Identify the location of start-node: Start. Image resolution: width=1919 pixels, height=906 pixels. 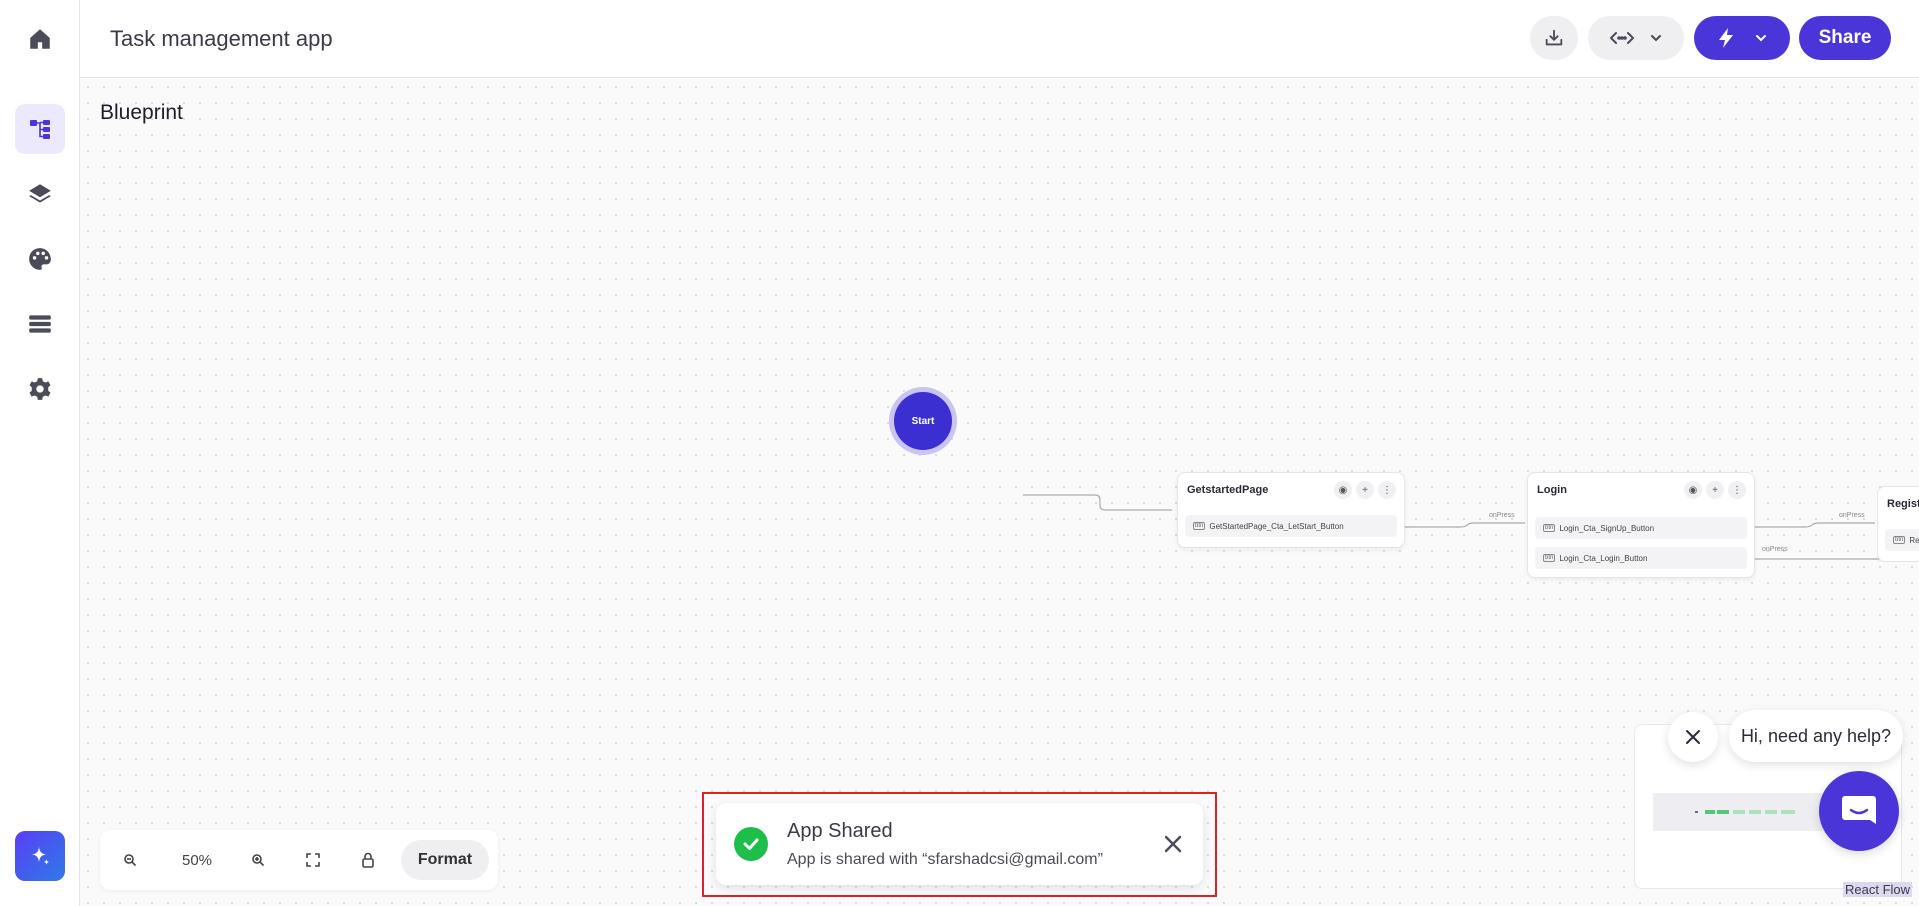
(923, 421).